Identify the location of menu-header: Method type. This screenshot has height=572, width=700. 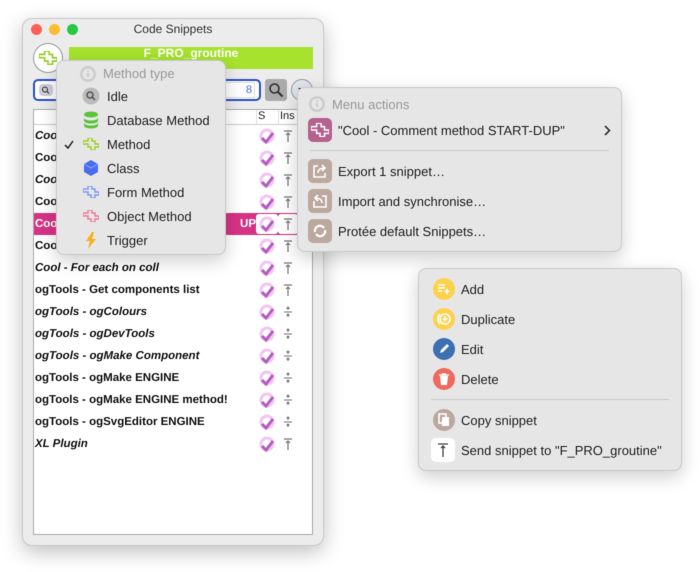
(139, 73).